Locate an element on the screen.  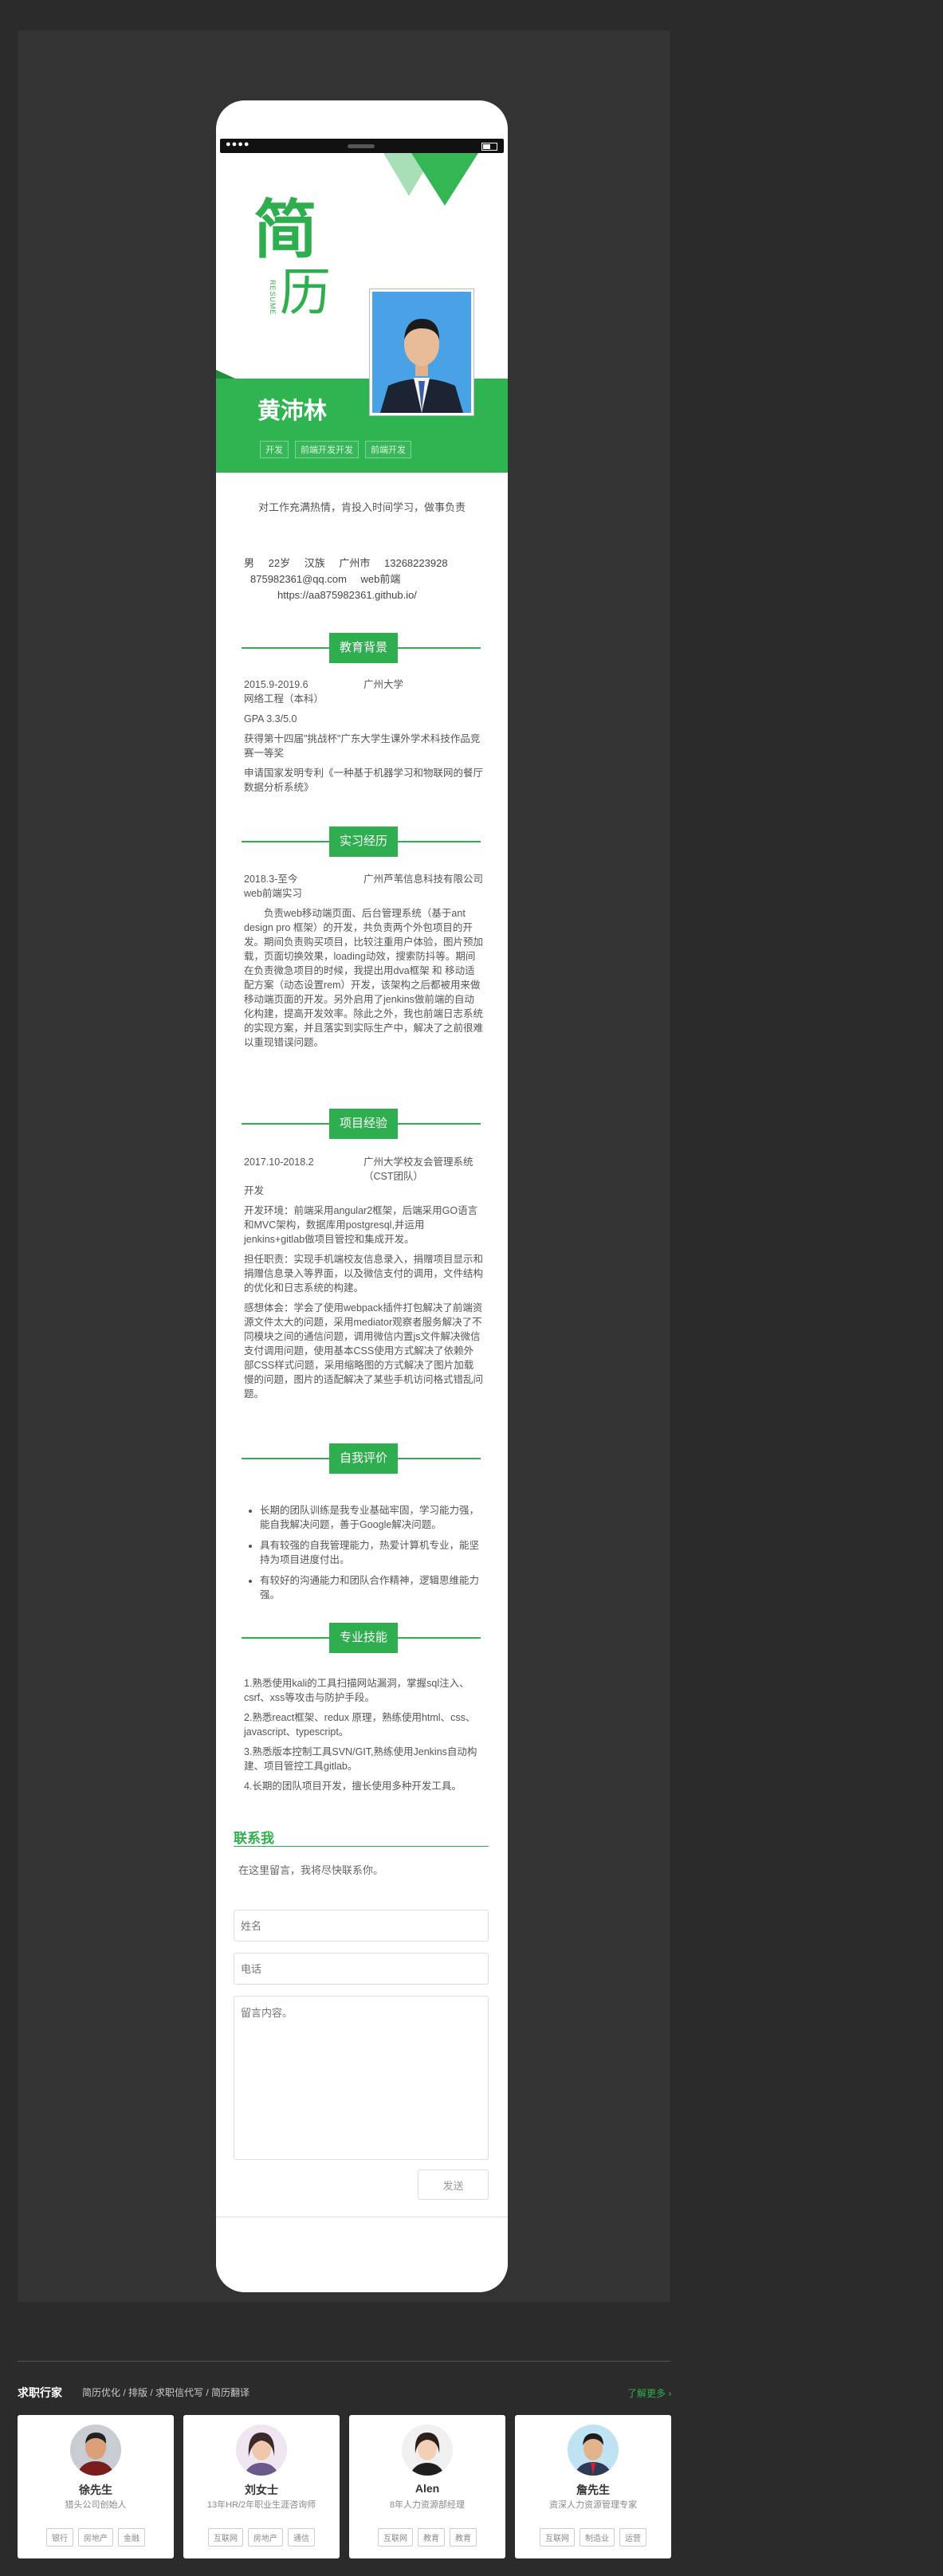
info-position: web前端 is located at coordinates (380, 579).